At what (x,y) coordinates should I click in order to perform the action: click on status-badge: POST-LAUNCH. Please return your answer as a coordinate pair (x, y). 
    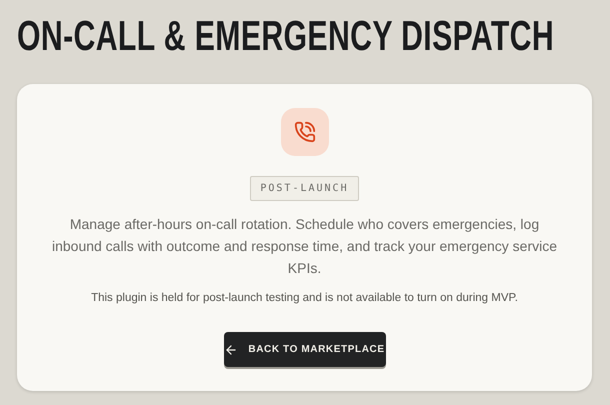
    Looking at the image, I should click on (304, 188).